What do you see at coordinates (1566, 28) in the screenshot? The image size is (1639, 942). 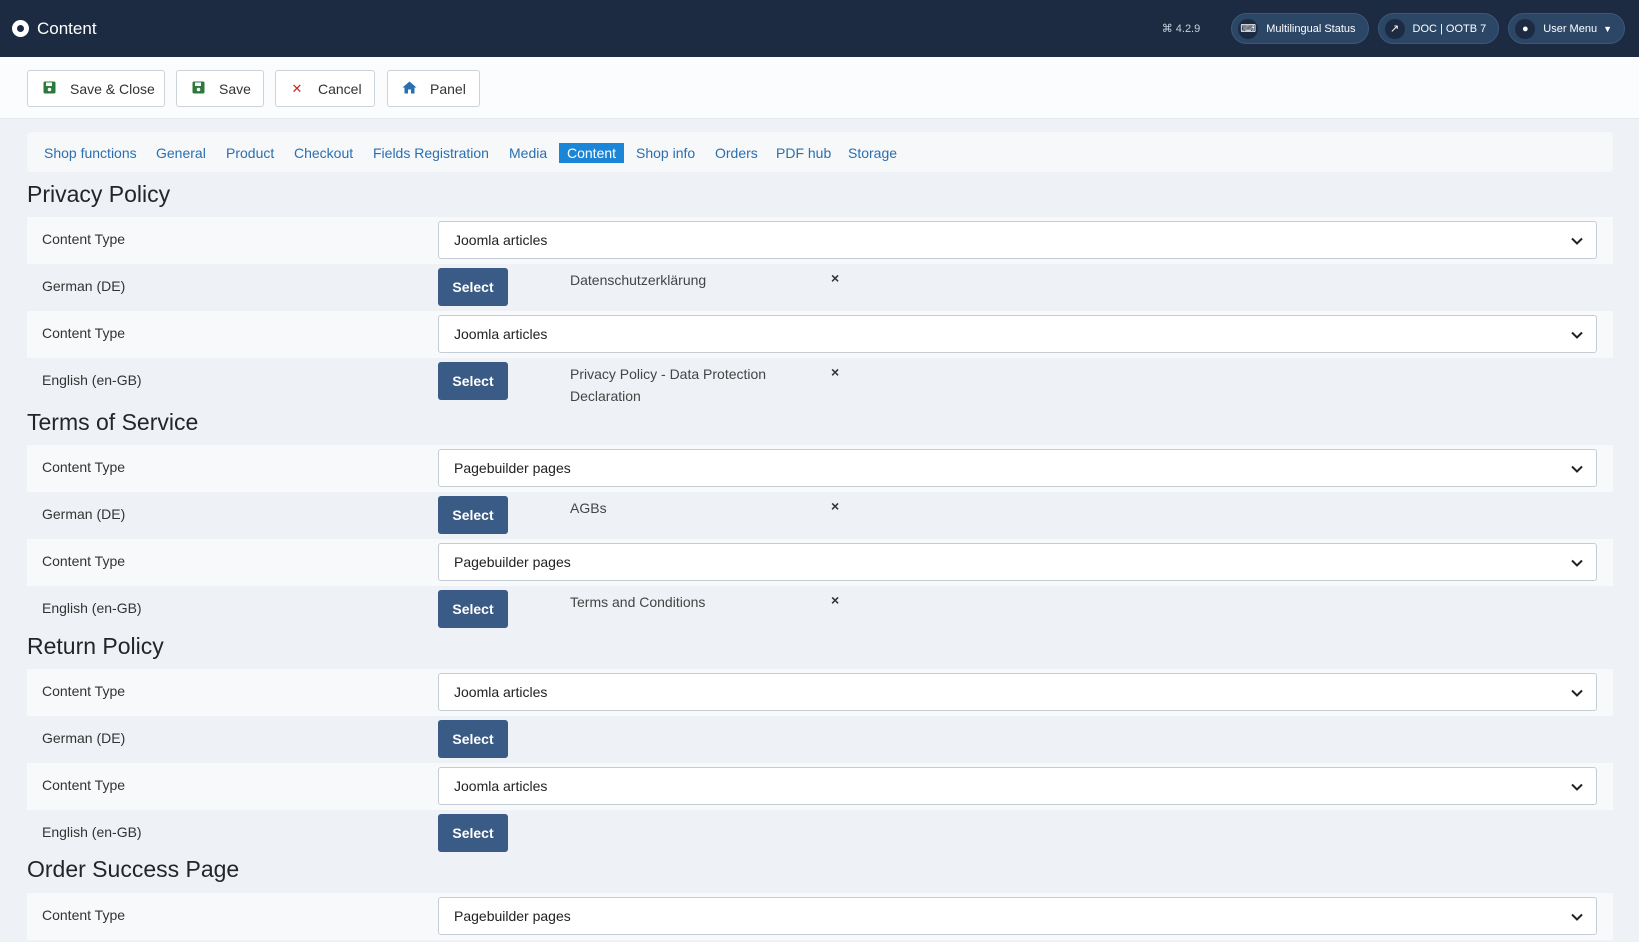 I see `user-menu-button: ● User Menu ▼` at bounding box center [1566, 28].